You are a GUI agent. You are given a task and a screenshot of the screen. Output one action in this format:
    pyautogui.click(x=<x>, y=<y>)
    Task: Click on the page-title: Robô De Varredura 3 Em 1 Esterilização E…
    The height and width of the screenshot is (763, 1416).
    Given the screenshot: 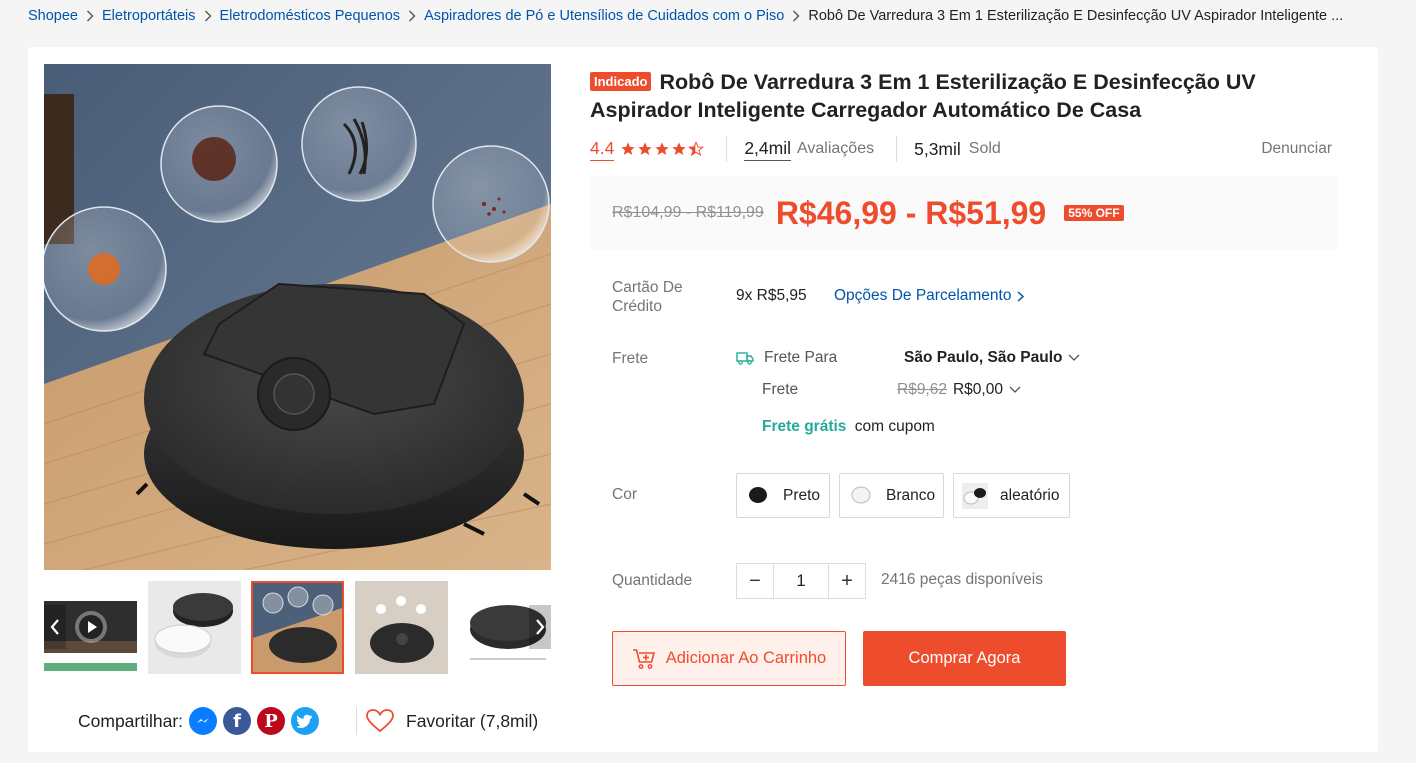 What is the action you would take?
    pyautogui.click(x=923, y=96)
    